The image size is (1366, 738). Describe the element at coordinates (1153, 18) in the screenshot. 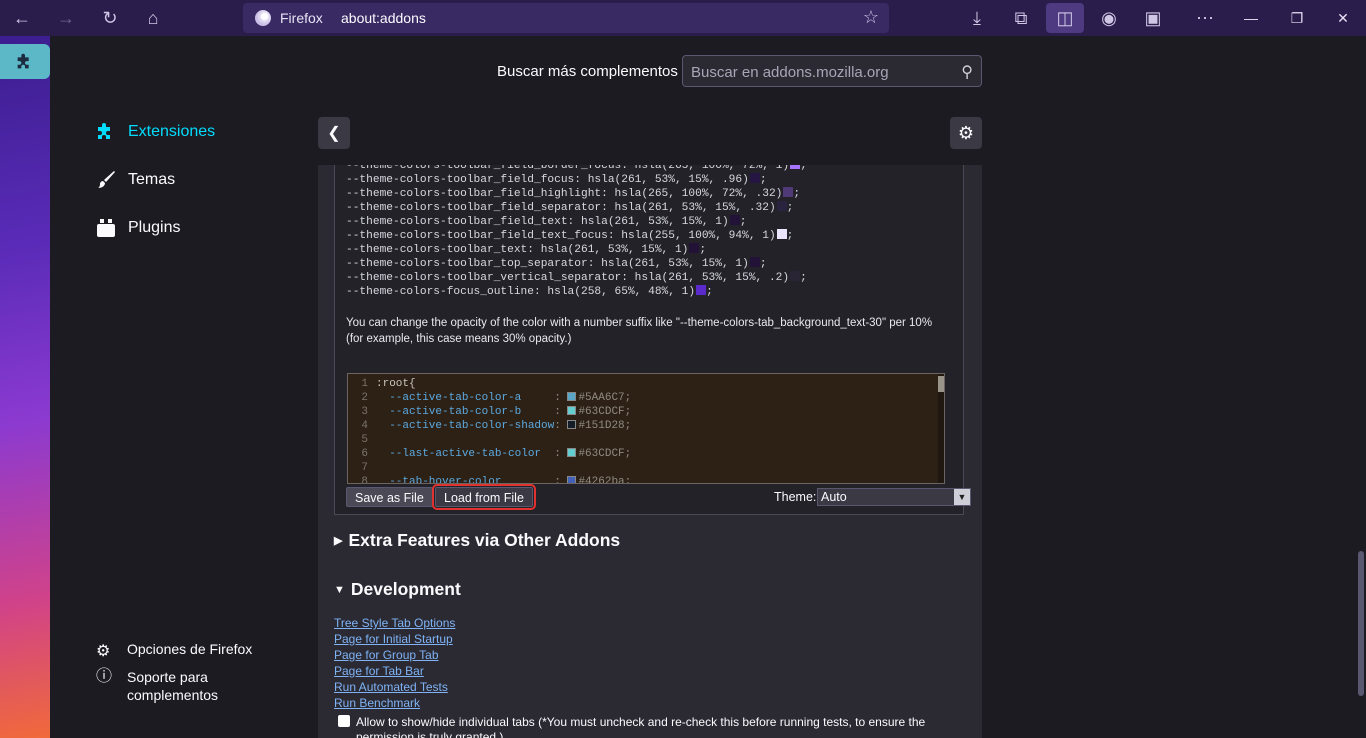

I see `extension-icon: ▣` at that location.